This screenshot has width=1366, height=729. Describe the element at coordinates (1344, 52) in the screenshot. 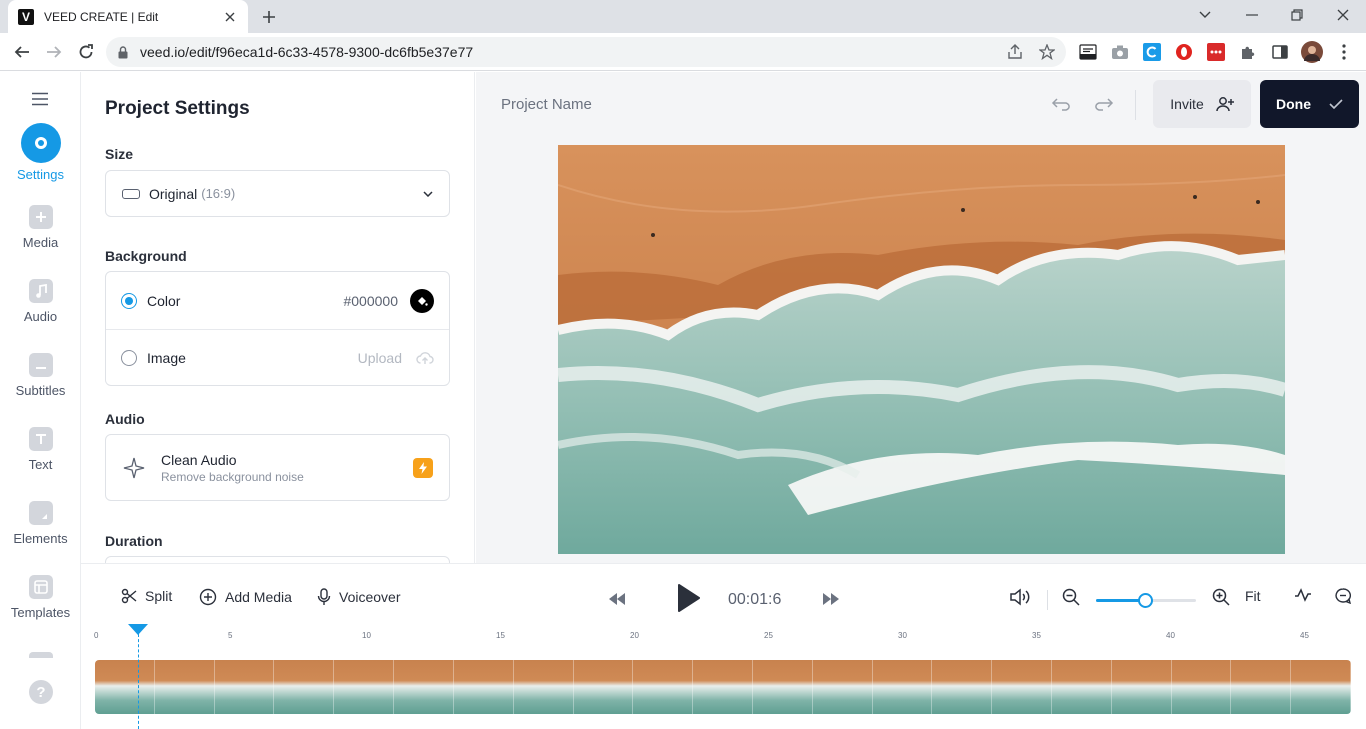

I see `chrome-menu-icon` at that location.